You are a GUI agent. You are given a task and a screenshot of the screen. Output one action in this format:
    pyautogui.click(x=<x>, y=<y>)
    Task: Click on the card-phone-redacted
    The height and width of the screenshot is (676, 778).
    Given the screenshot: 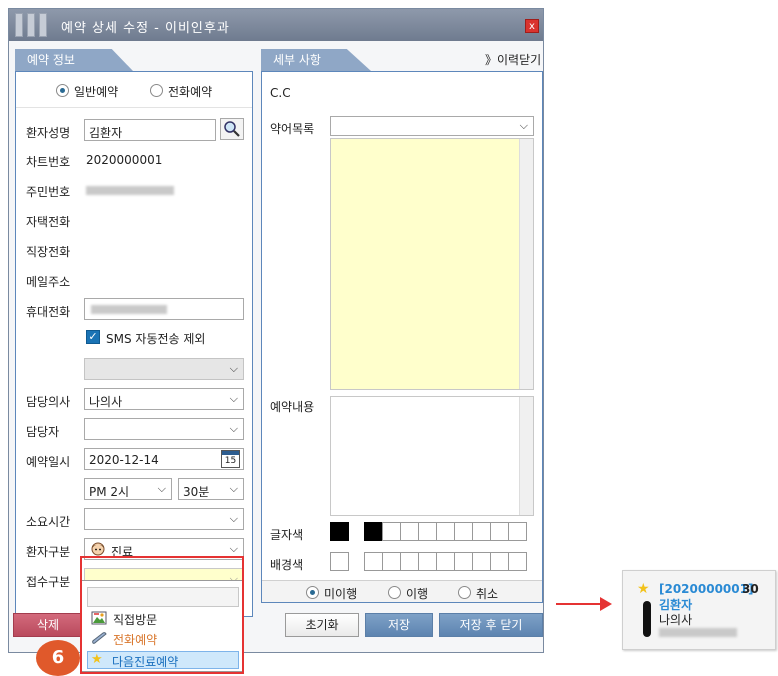 What is the action you would take?
    pyautogui.click(x=698, y=632)
    